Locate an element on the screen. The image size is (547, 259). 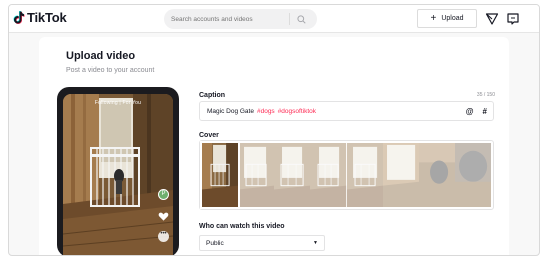
video-preview-phone: Following | For You P ••• is located at coordinates (118, 171).